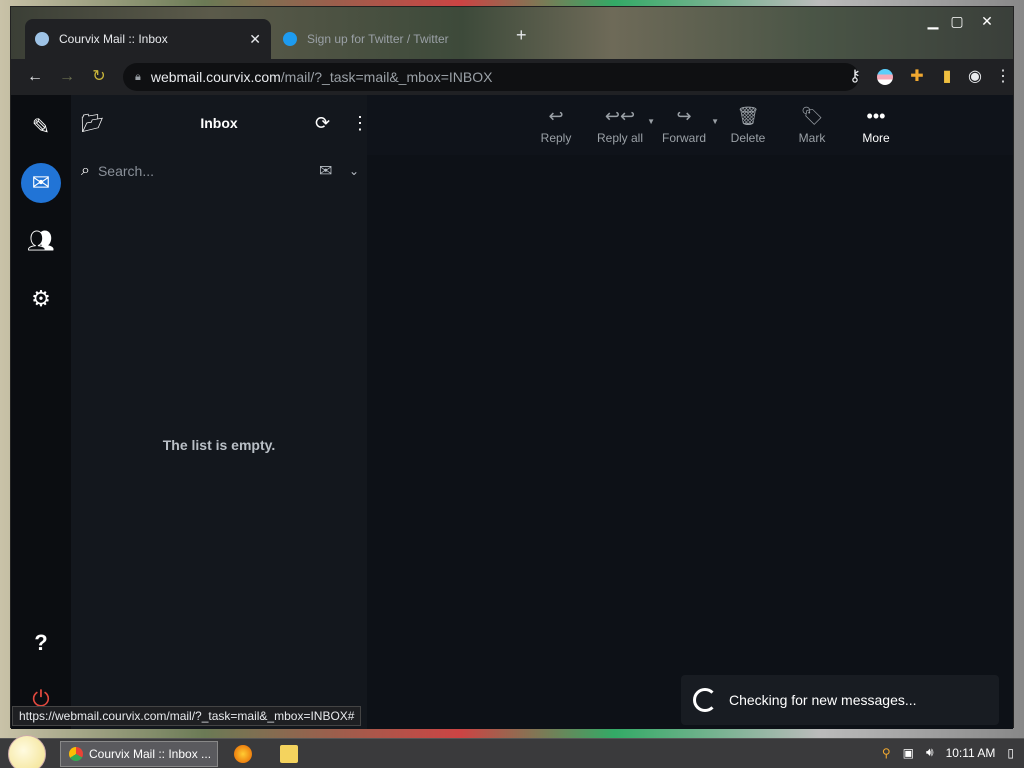 This screenshot has width=1024, height=768. Describe the element at coordinates (1010, 753) in the screenshot. I see `show-desktop-icon: ▯` at that location.